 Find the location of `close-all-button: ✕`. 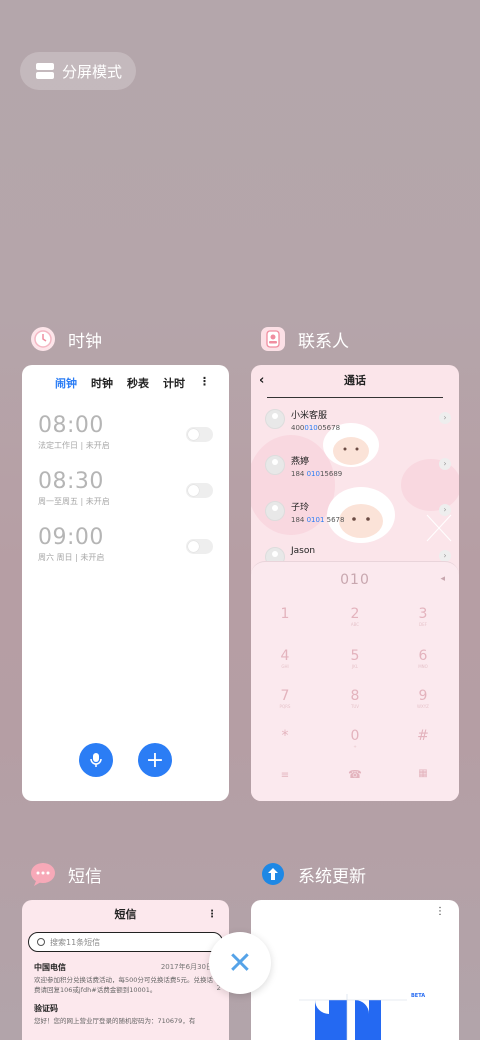

close-all-button: ✕ is located at coordinates (240, 963).